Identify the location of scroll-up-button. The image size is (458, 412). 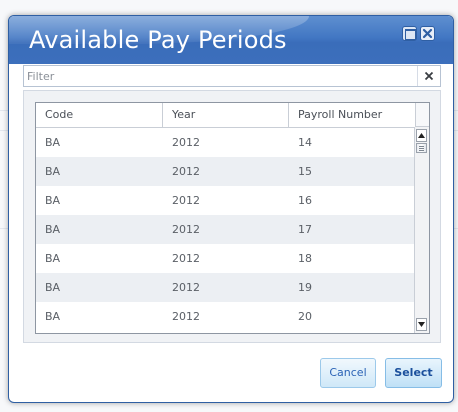
(421, 135).